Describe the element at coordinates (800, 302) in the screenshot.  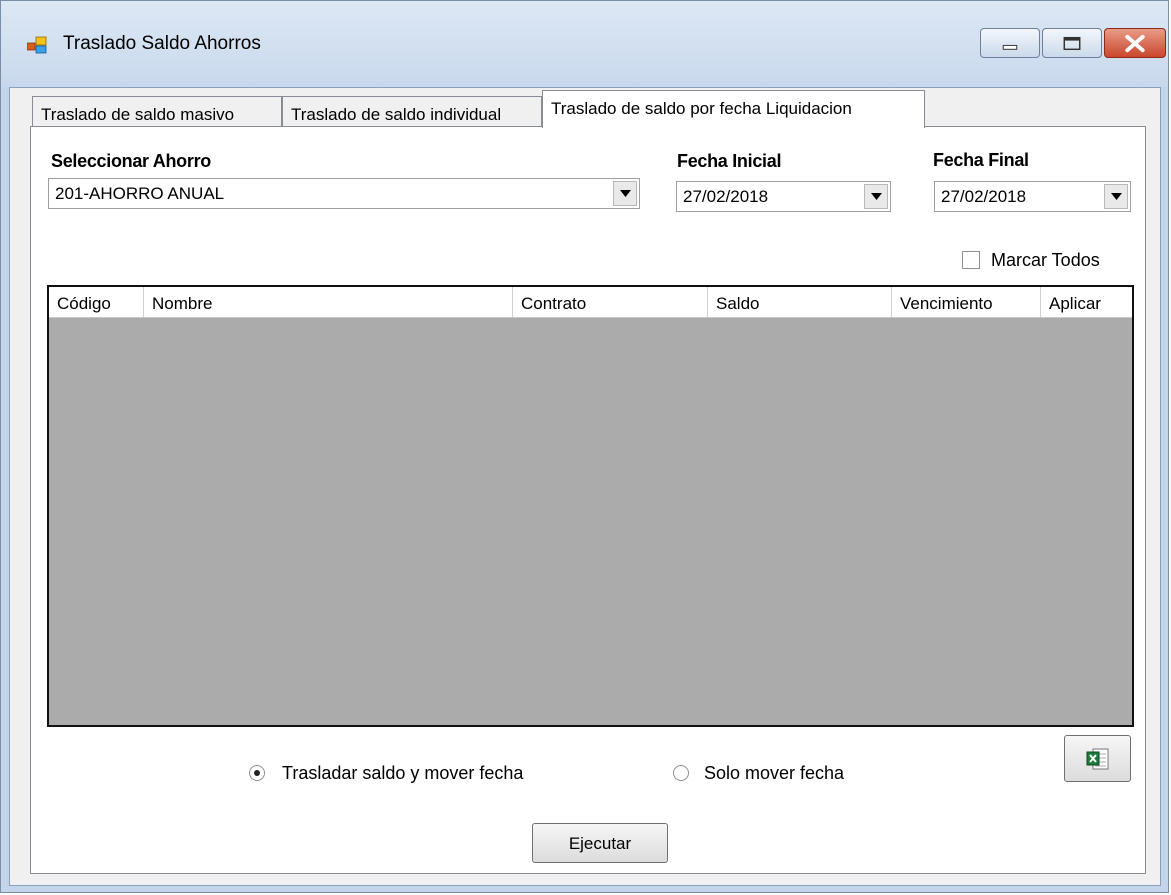
I see `col-header-saldo: Saldo` at that location.